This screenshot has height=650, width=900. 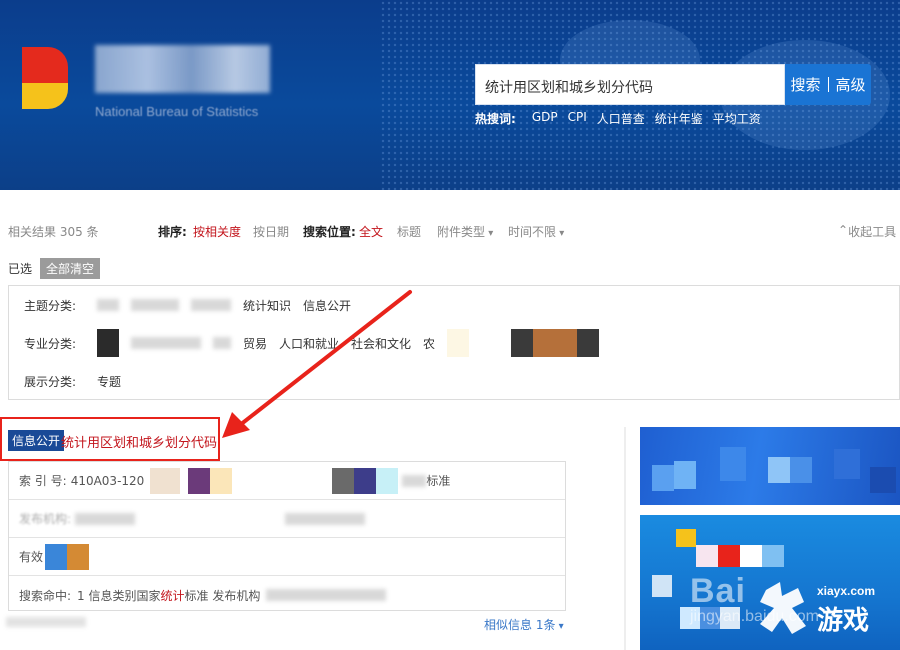 What do you see at coordinates (429, 343) in the screenshot?
I see `professional-item: 农` at bounding box center [429, 343].